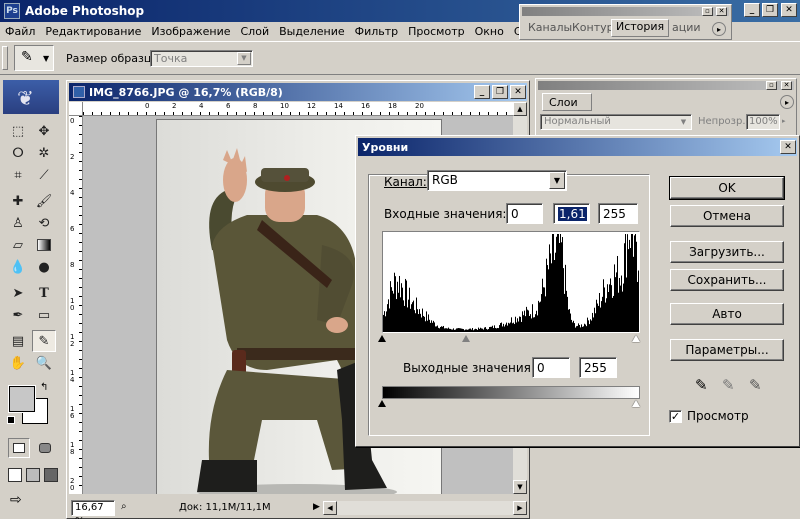  What do you see at coordinates (44, 341) in the screenshot?
I see `eyedropper-tool-icon: ✎` at bounding box center [44, 341].